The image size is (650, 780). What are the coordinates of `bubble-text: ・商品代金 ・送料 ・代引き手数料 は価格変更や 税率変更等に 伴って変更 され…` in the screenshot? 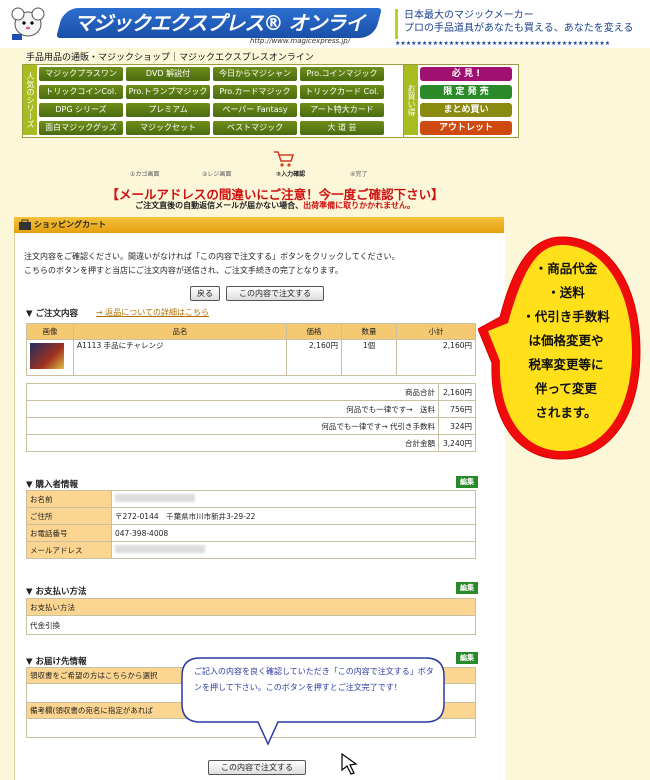 It's located at (566, 341).